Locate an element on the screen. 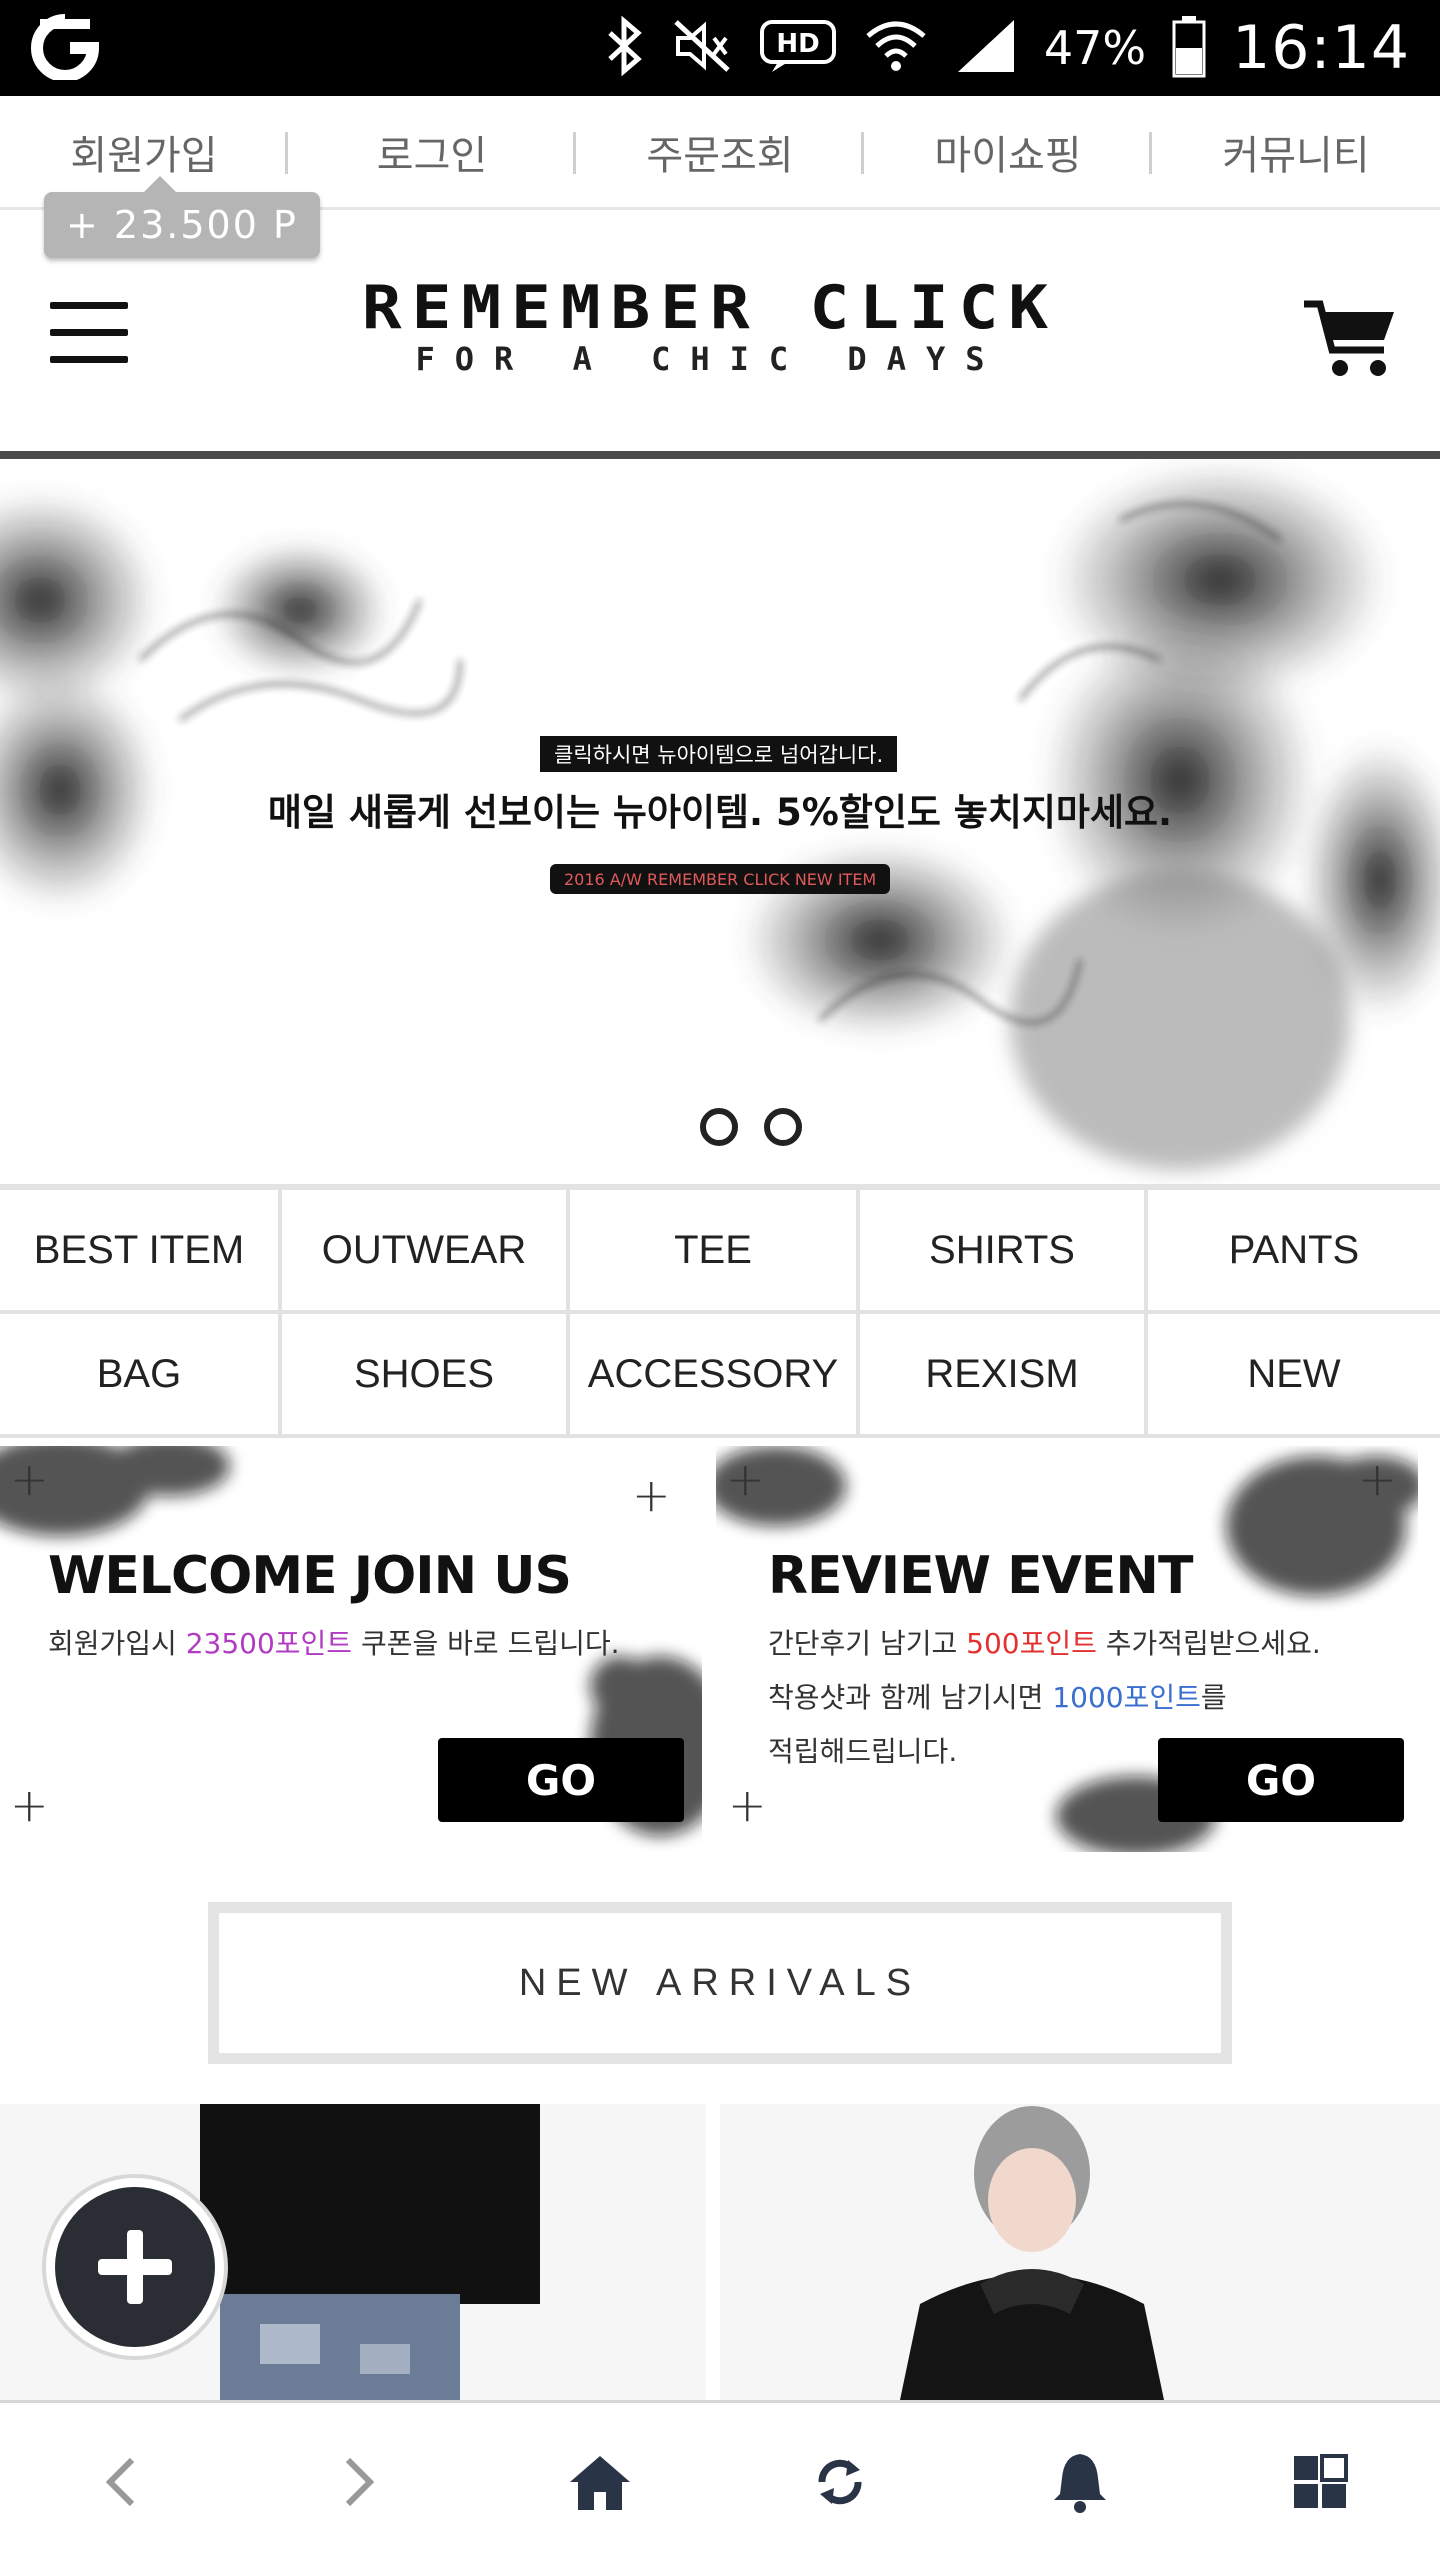 This screenshot has width=1440, height=2560. category-tee: TEE is located at coordinates (715, 1252).